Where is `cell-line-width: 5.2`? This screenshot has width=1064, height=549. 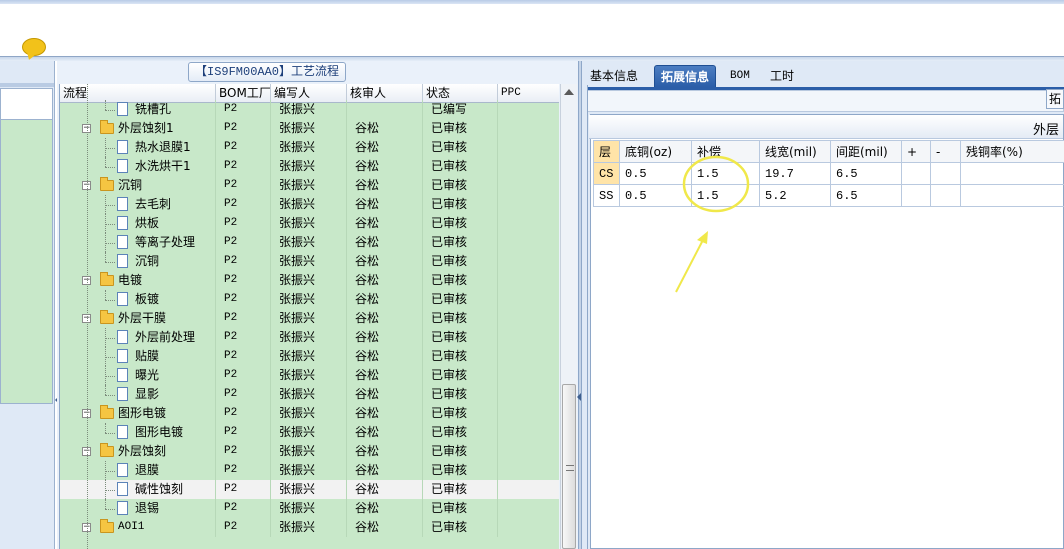
cell-line-width: 5.2 is located at coordinates (795, 195).